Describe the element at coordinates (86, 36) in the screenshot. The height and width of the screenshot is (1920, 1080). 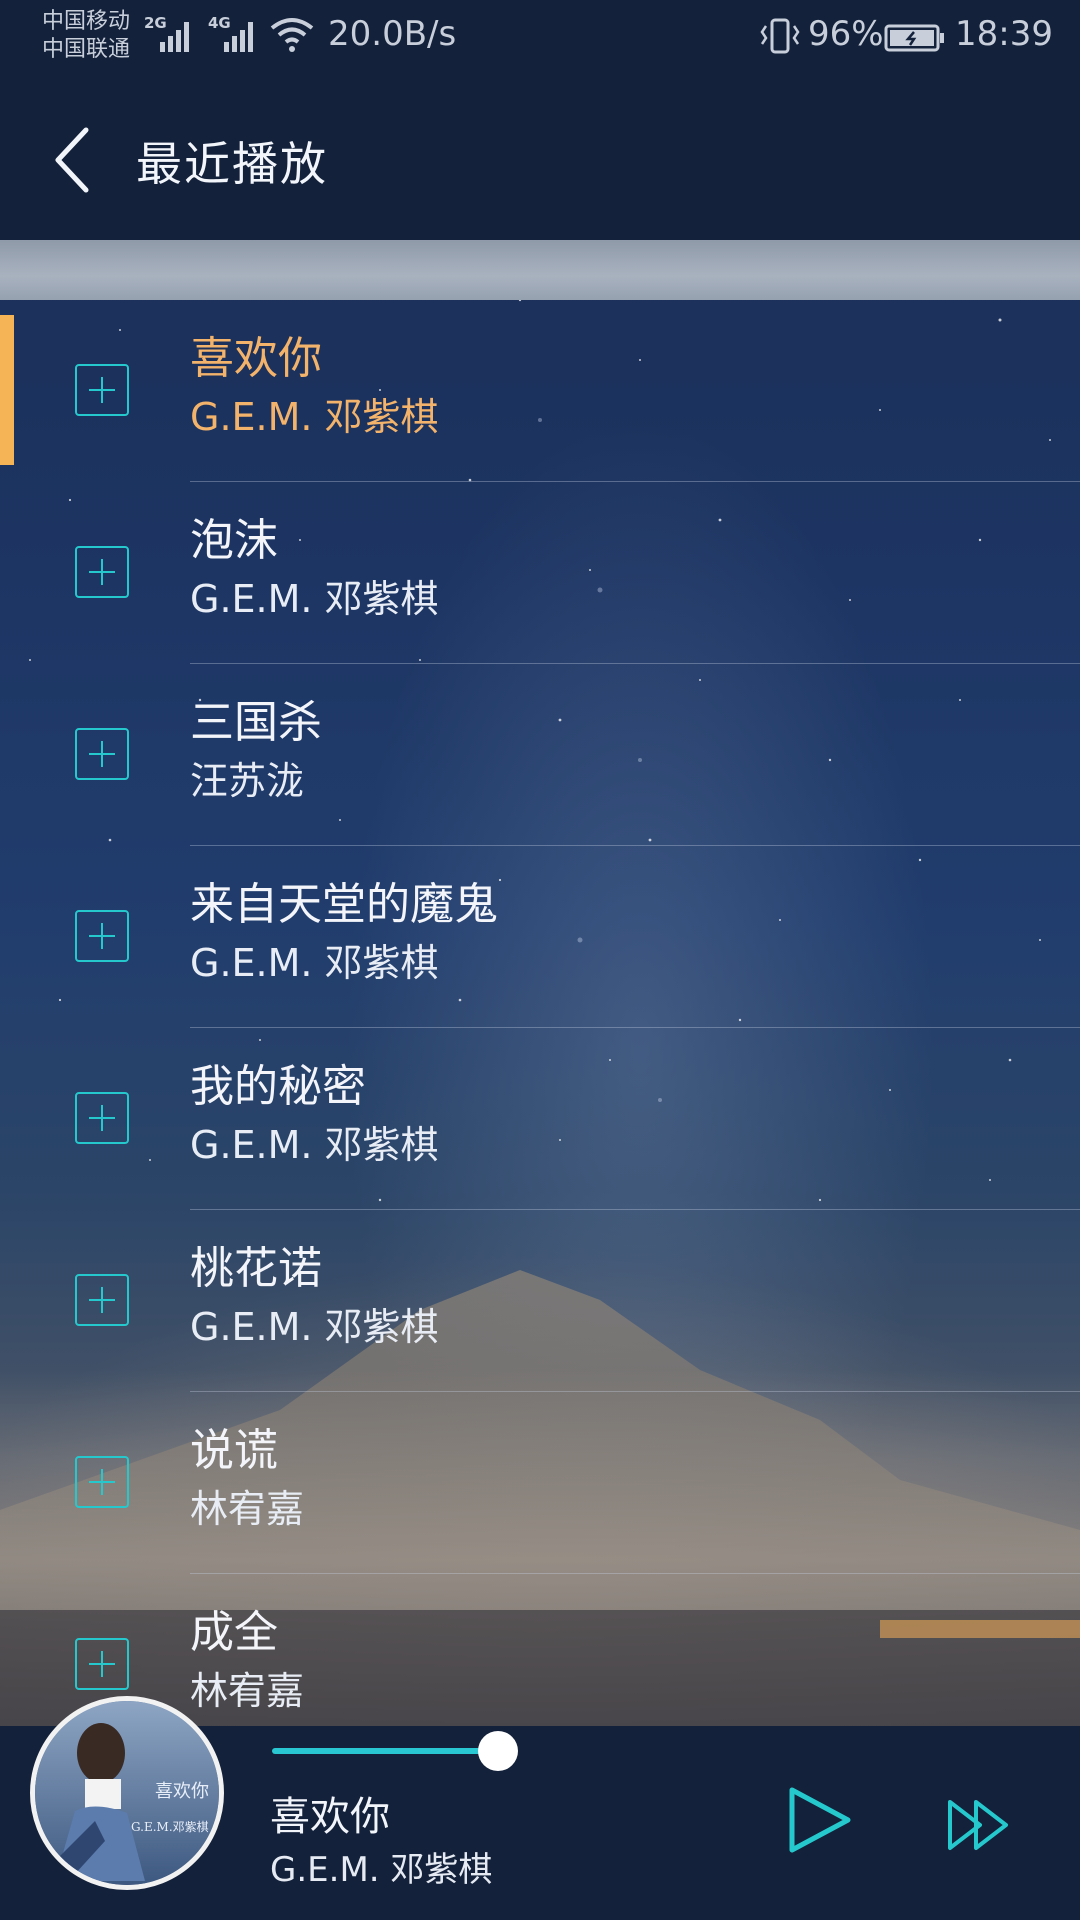
I see `carrier-info: 中国移动 中国联通` at that location.